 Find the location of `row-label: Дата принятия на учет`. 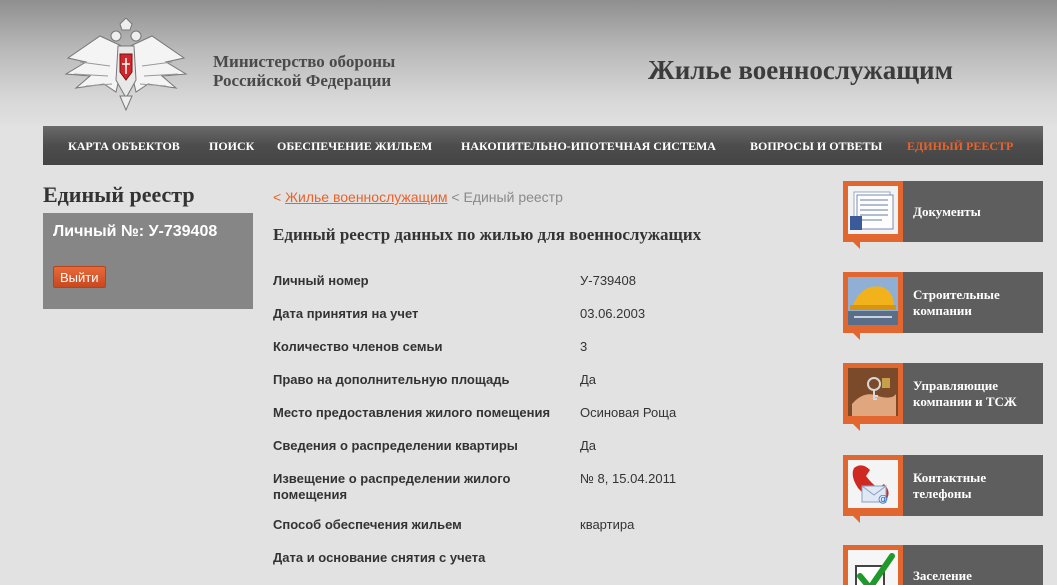

row-label: Дата принятия на учет is located at coordinates (346, 313).